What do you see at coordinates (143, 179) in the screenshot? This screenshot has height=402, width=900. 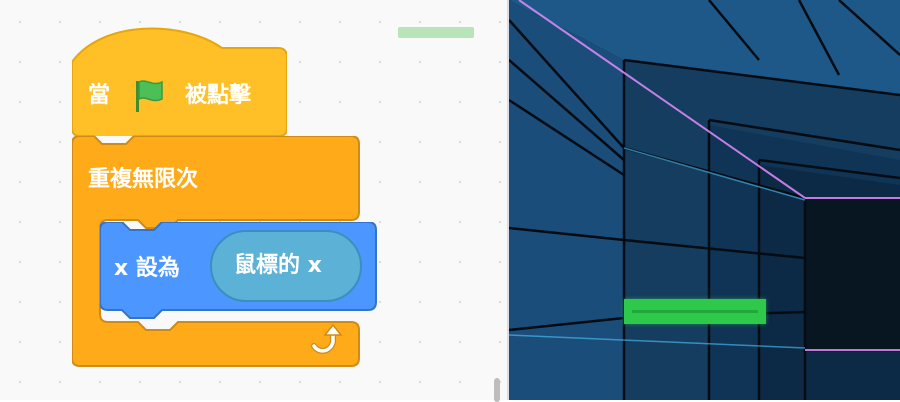 I see `forever-block-label: 重複無限次` at bounding box center [143, 179].